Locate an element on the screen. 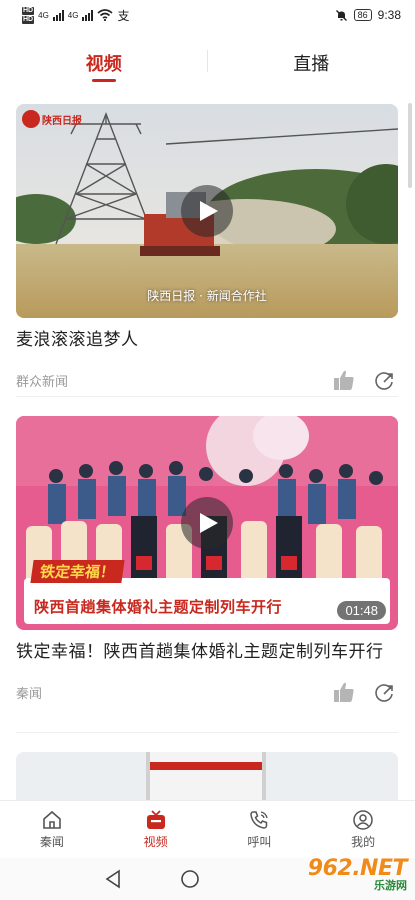  nav-label: 我的 is located at coordinates (363, 842).